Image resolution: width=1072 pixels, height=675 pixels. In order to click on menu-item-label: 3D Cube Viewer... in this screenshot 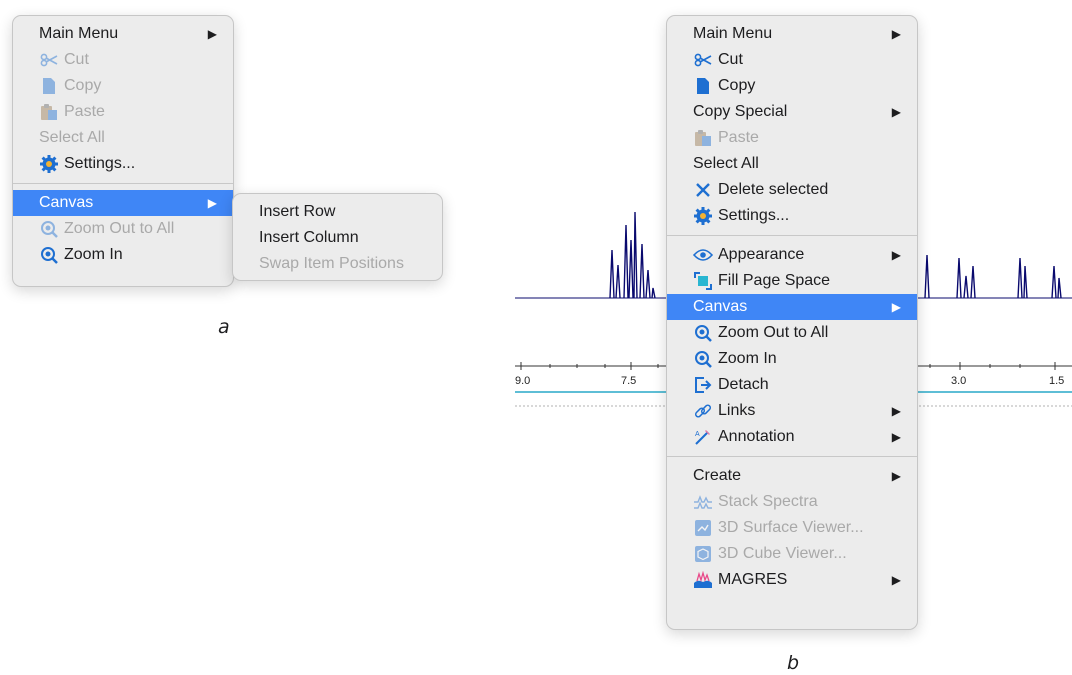, I will do `click(782, 553)`.